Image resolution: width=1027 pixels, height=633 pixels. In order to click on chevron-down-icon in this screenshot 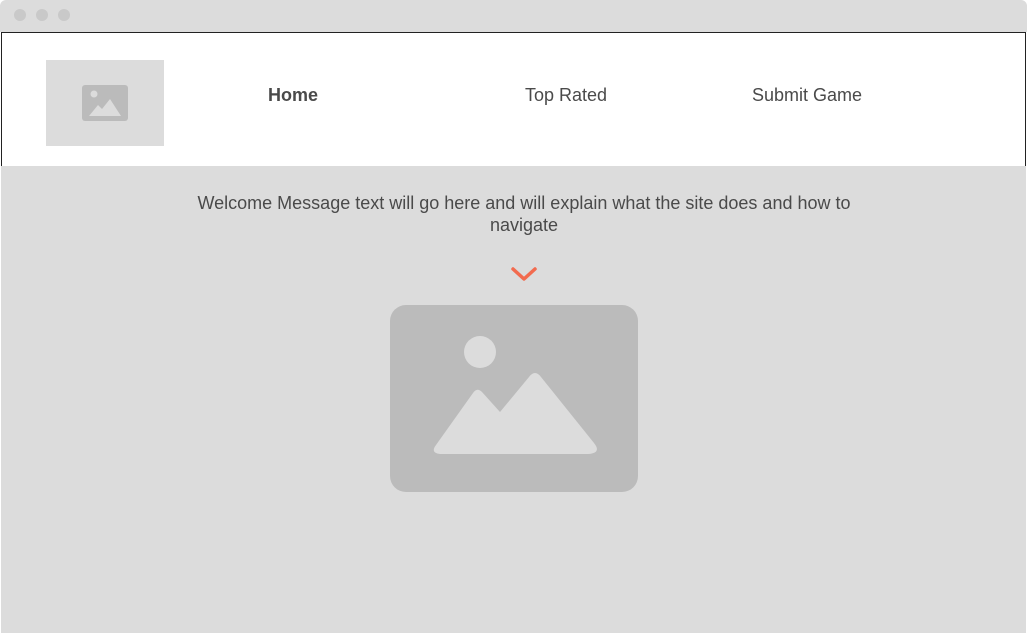, I will do `click(524, 275)`.